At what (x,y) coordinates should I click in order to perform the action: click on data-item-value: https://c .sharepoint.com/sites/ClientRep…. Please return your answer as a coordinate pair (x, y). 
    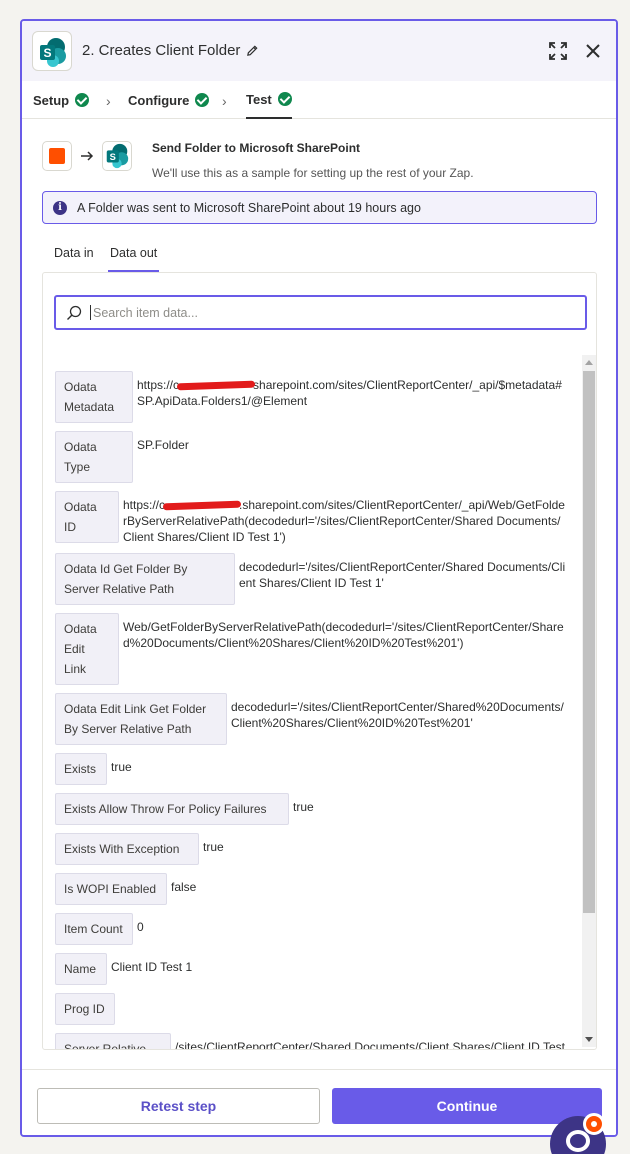
    Looking at the image, I should click on (345, 518).